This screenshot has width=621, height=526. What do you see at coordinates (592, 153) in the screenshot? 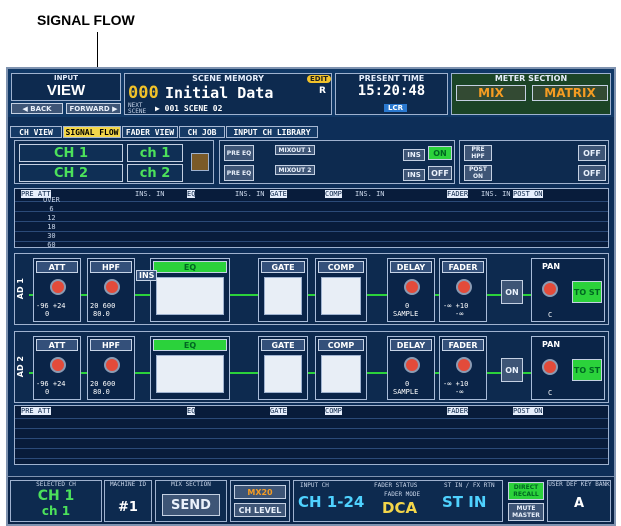
I see `direct-off-1: OFF` at bounding box center [592, 153].